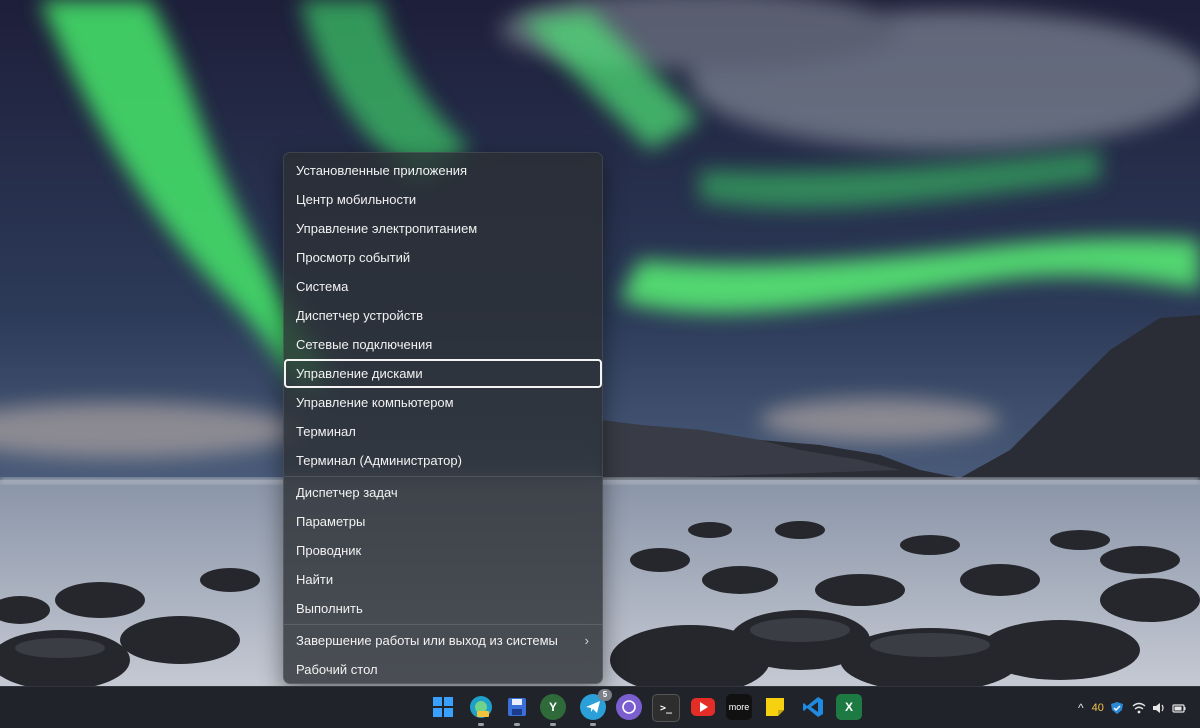 The height and width of the screenshot is (728, 1200). I want to click on taskbar-sticky-notes, so click(775, 707).